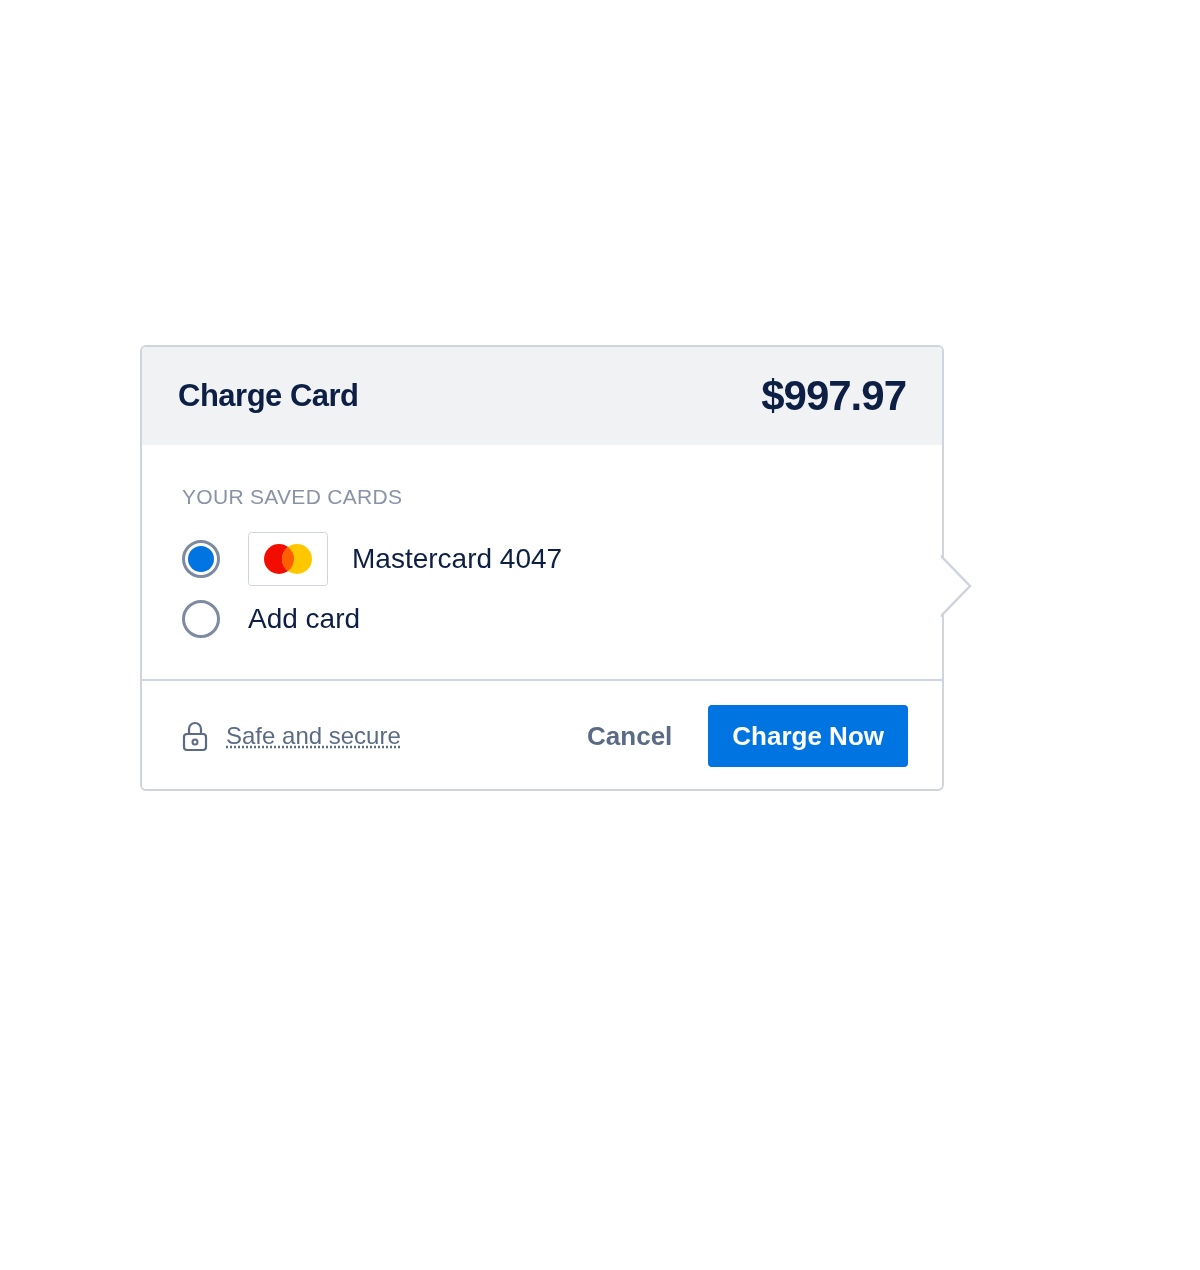 The height and width of the screenshot is (1270, 1200). I want to click on safe-and-secure-link: Safe and secure, so click(313, 736).